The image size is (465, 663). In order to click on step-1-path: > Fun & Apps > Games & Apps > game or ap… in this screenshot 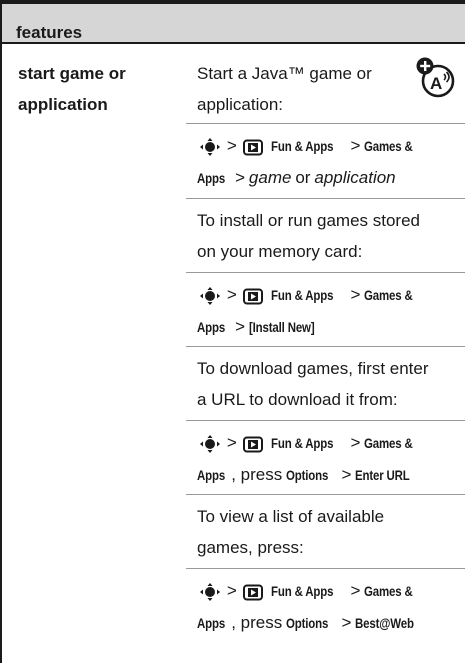, I will do `click(305, 161)`.